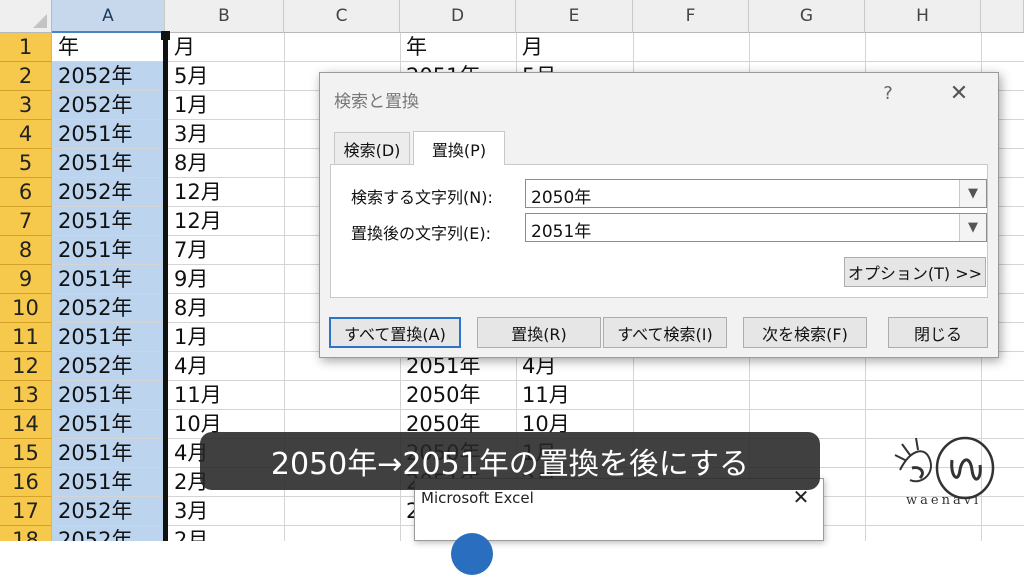  Describe the element at coordinates (165, 286) in the screenshot. I see `column-a-selection-border` at that location.